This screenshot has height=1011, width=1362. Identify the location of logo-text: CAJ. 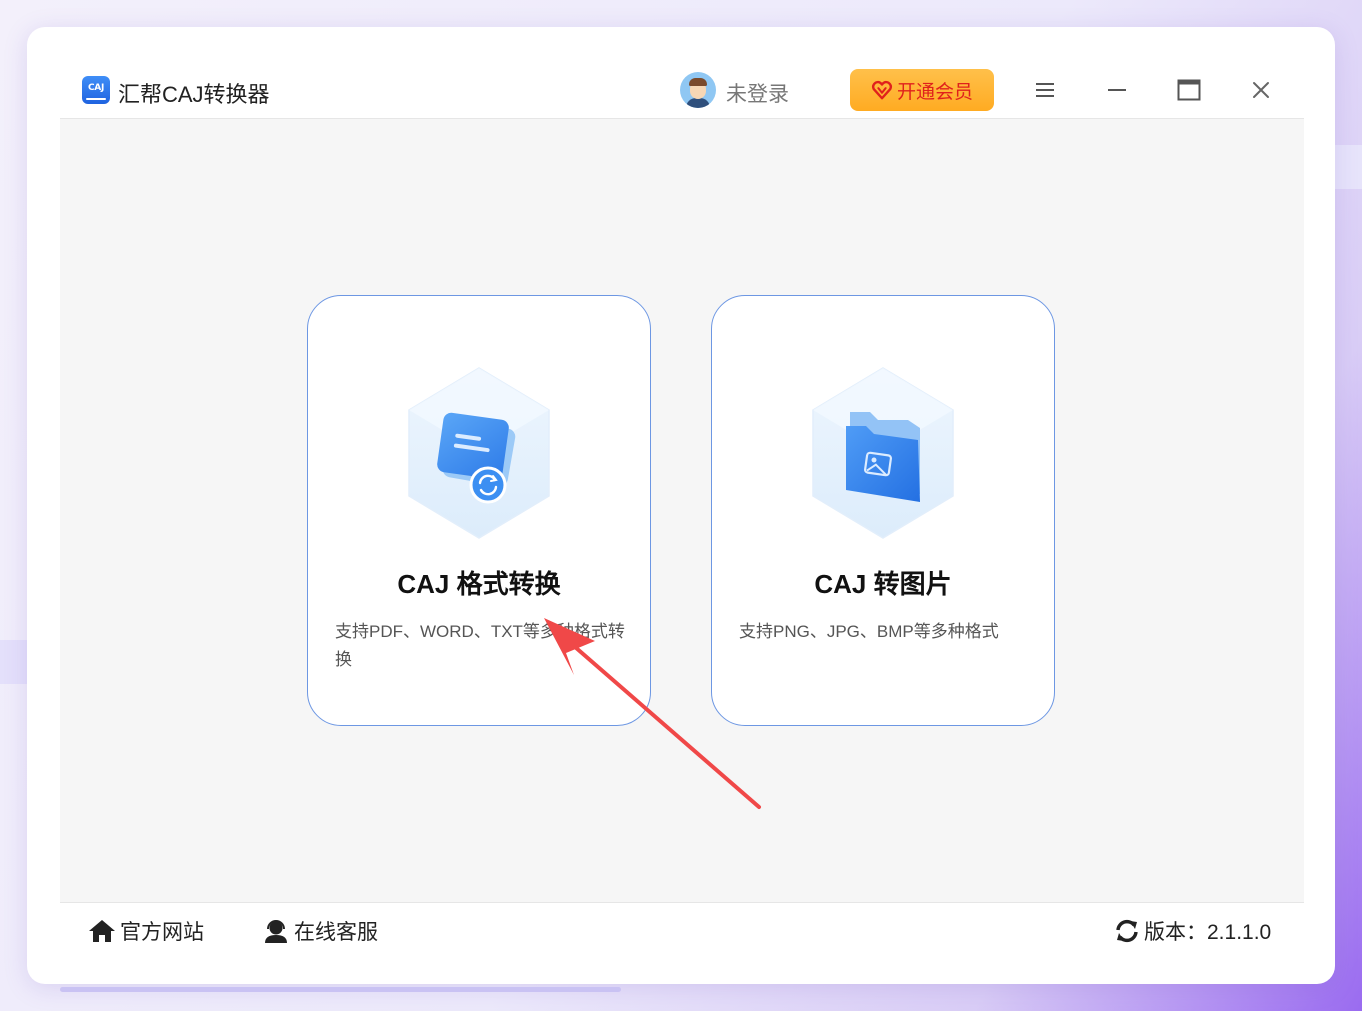
(96, 88).